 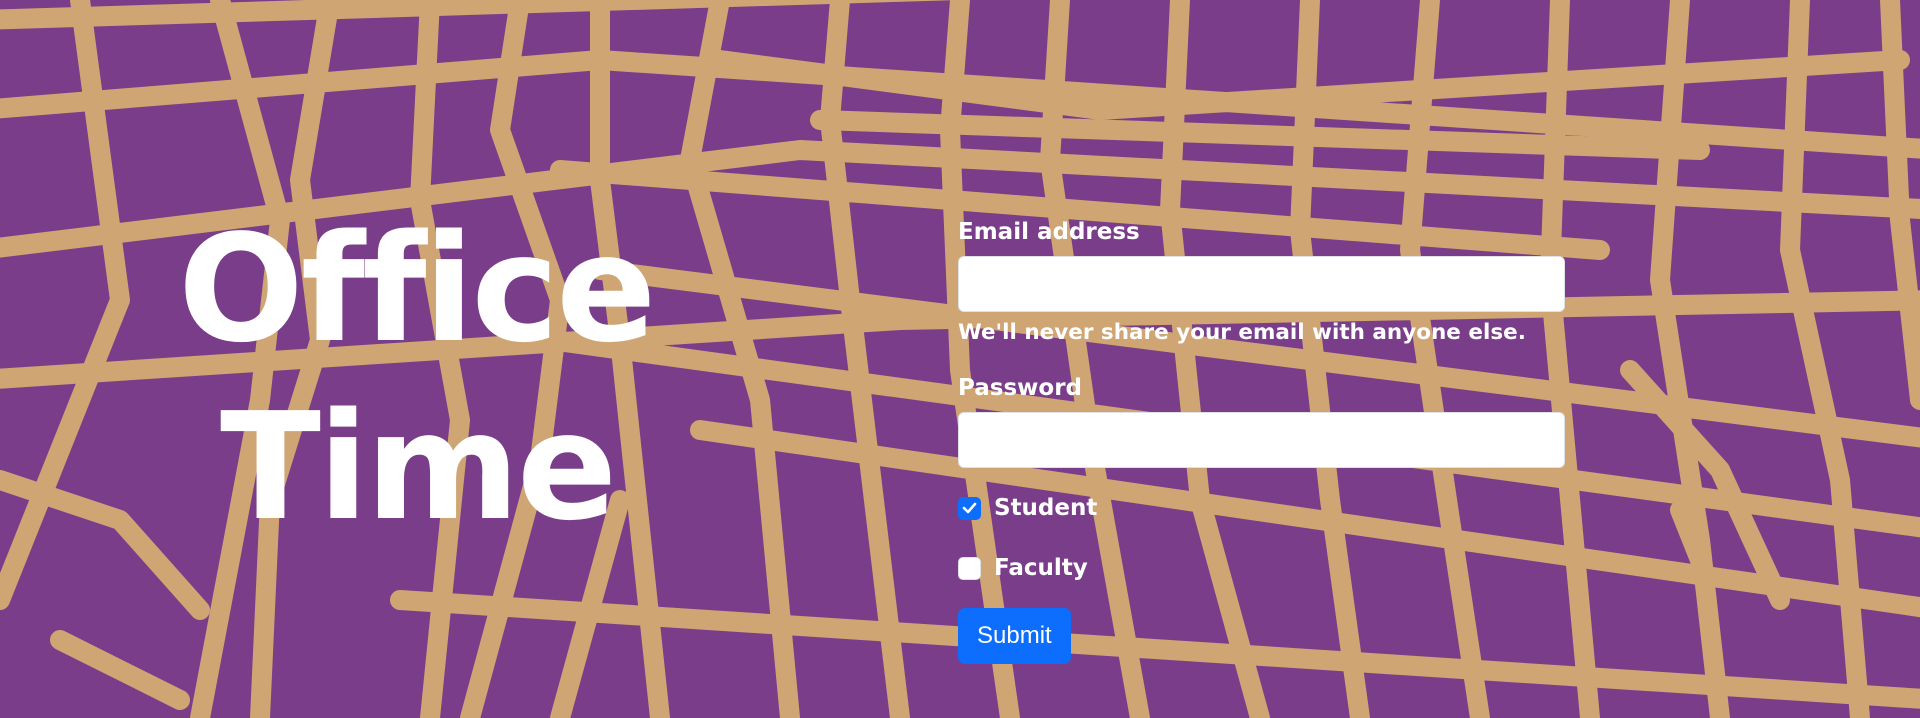 What do you see at coordinates (418, 467) in the screenshot?
I see `title-line-time: Time` at bounding box center [418, 467].